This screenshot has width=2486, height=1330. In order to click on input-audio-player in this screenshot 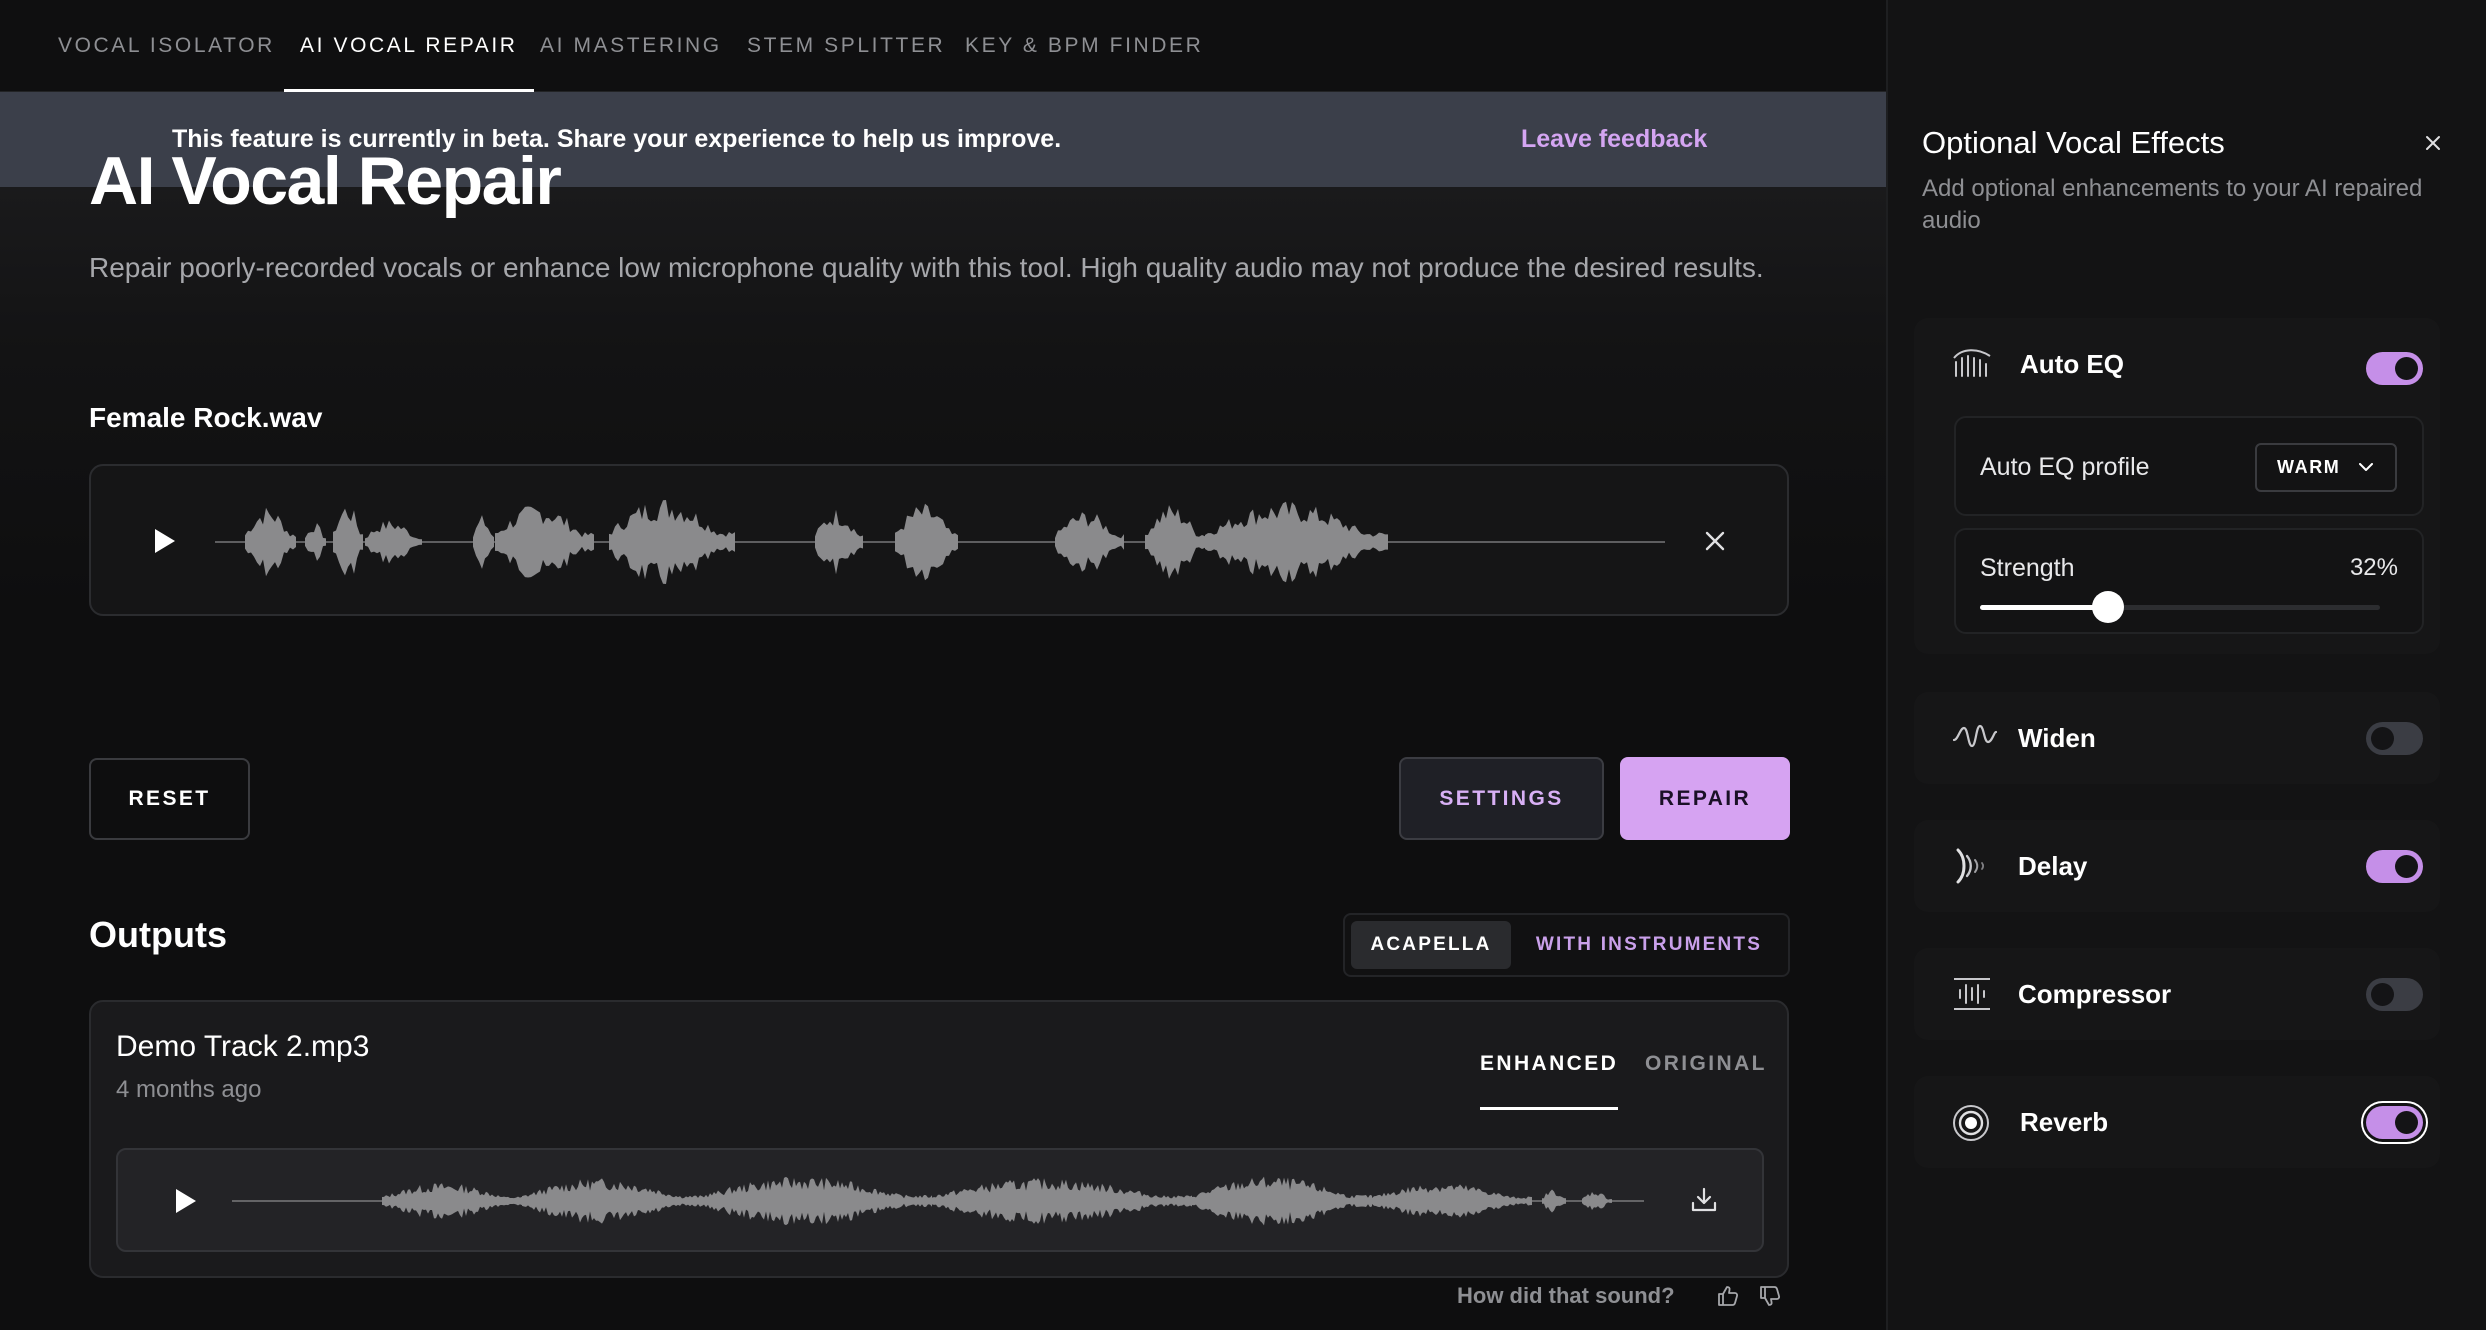, I will do `click(939, 540)`.